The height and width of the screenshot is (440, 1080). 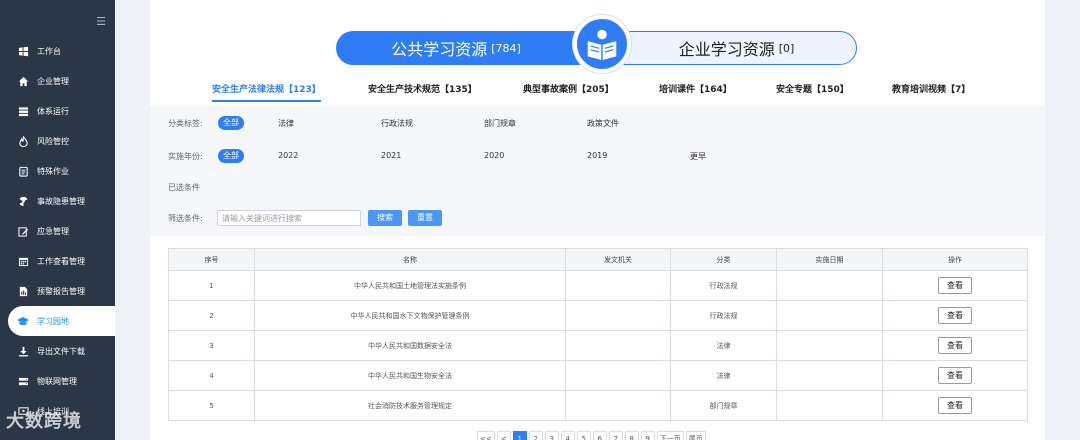 I want to click on pager-prev: <, so click(x=503, y=435).